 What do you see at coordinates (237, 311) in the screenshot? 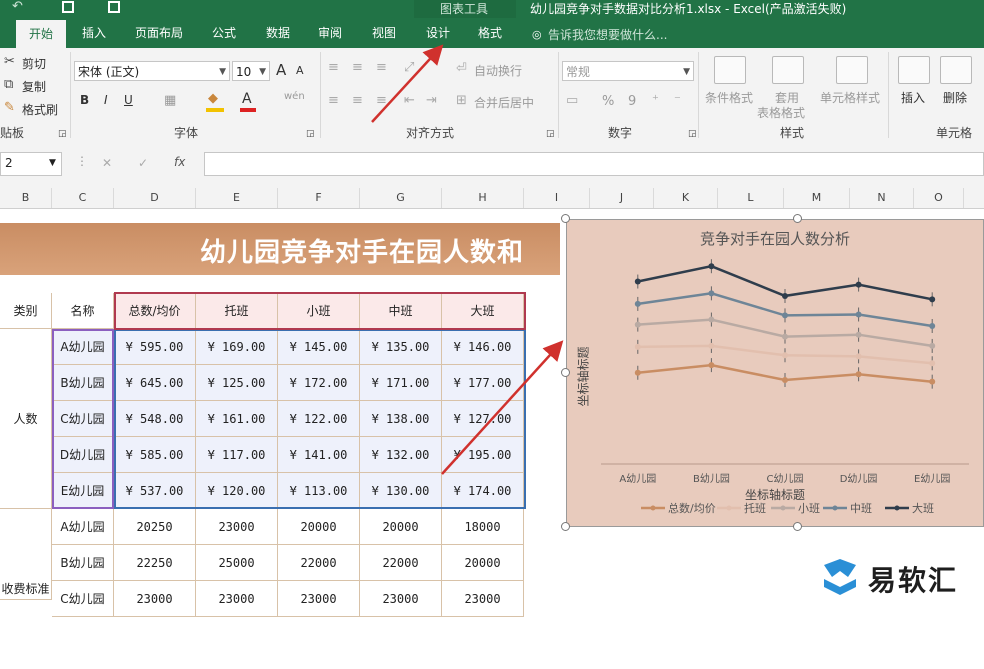
I see `table-header-cell: 托班` at bounding box center [237, 311].